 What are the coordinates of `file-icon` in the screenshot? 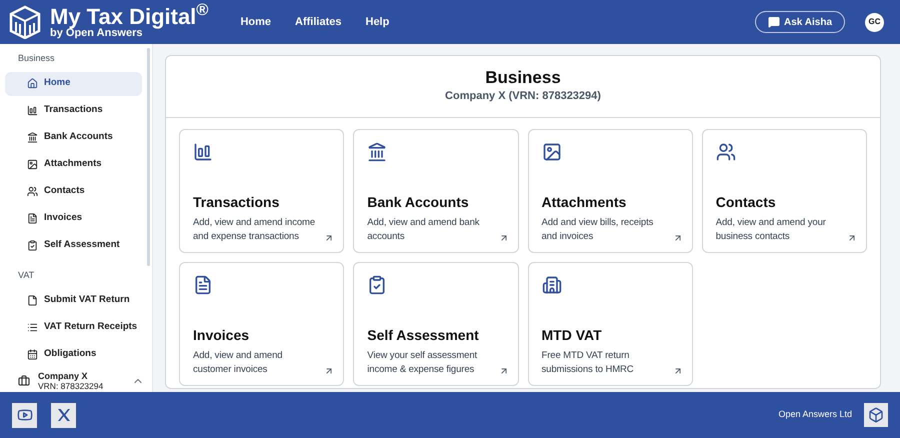 It's located at (32, 300).